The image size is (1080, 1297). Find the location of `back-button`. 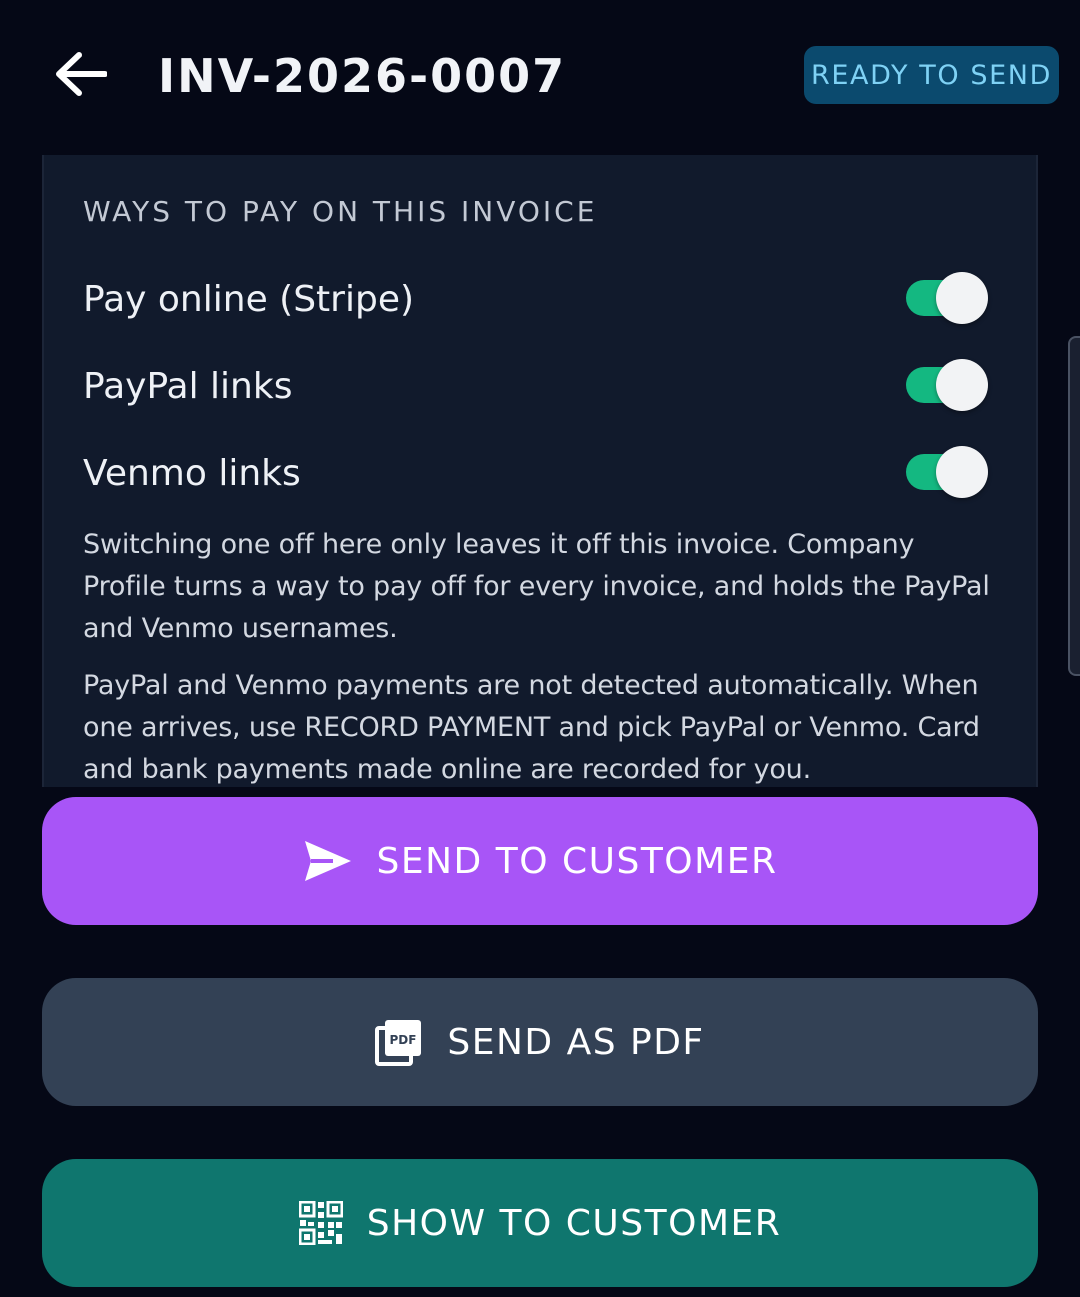

back-button is located at coordinates (80, 76).